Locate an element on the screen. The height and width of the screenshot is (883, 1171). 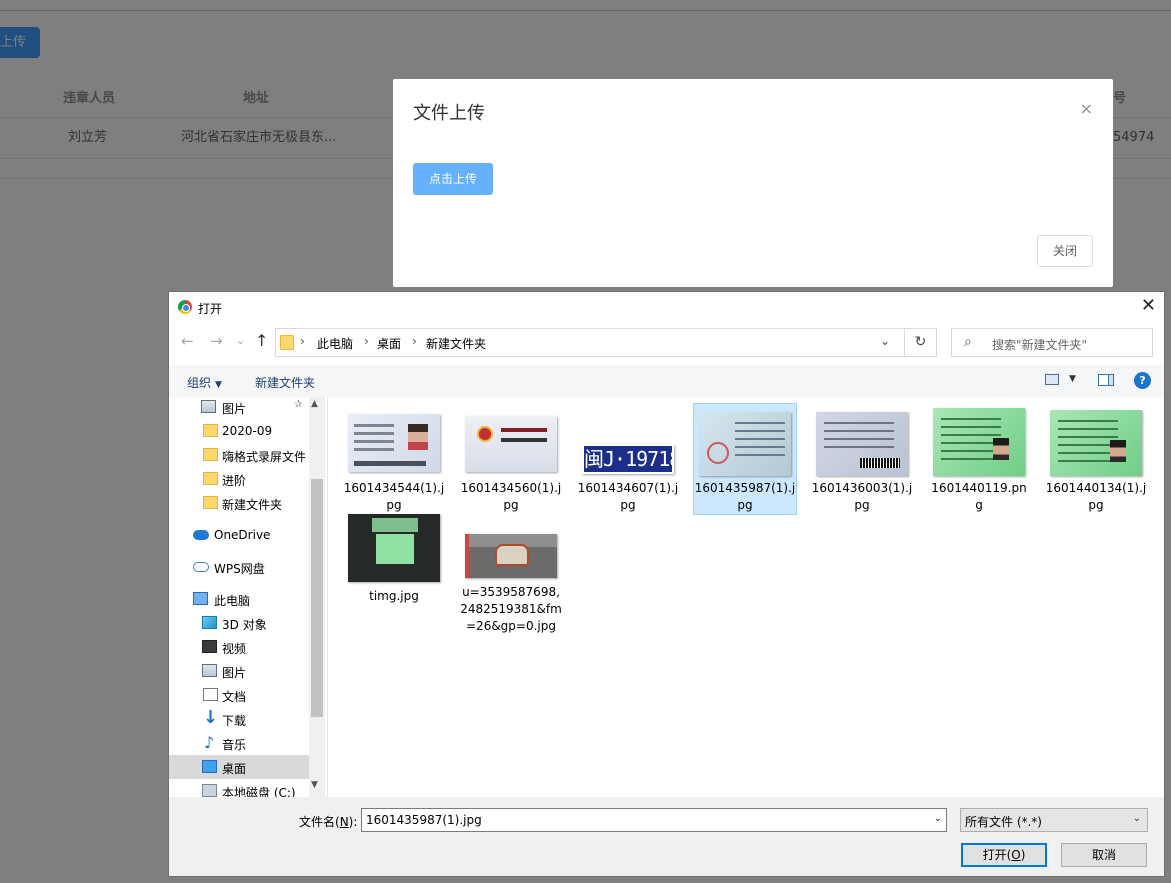
file-name: 1601435987(1).jpg is located at coordinates (745, 496).